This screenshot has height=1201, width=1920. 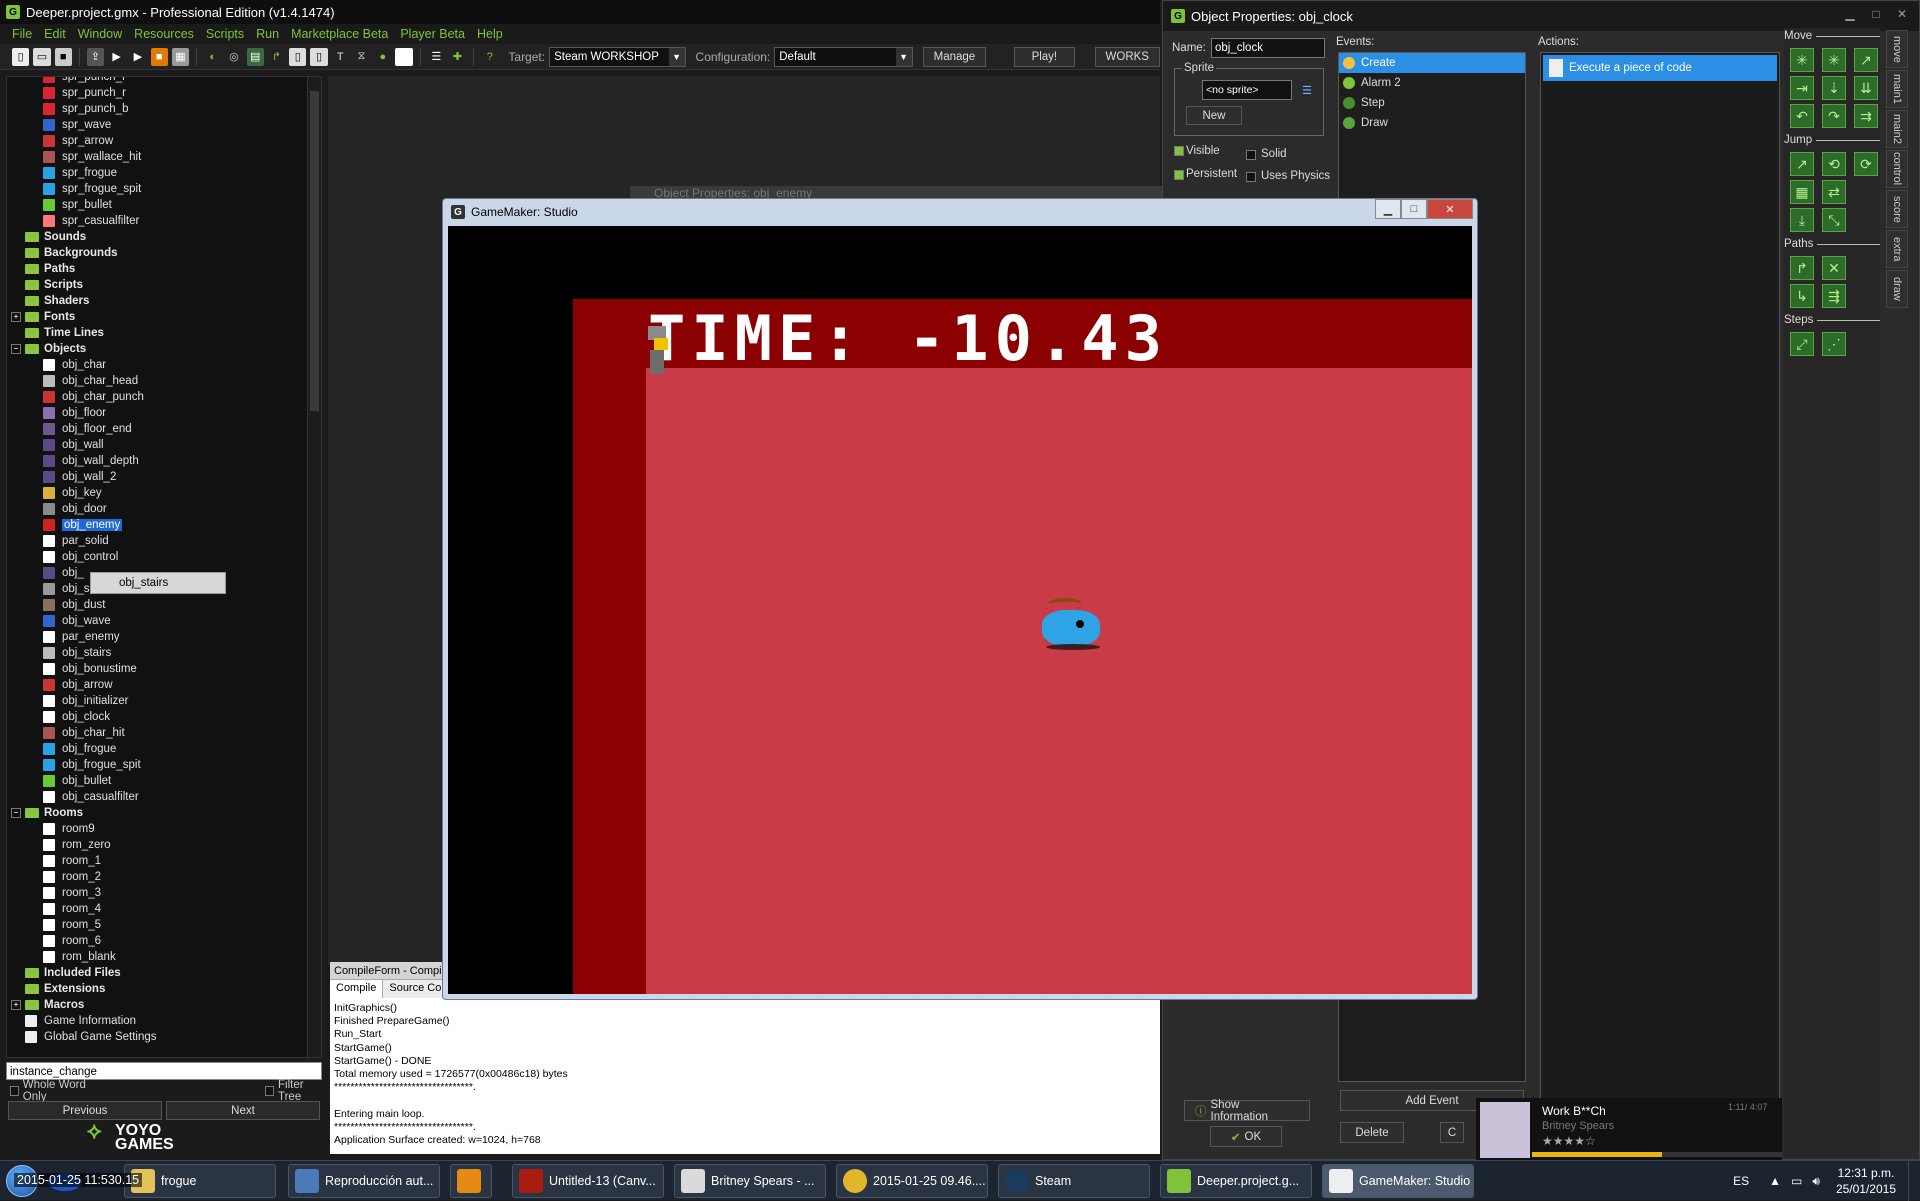 What do you see at coordinates (63, 573) in the screenshot?
I see `tree-item-object: obj_` at bounding box center [63, 573].